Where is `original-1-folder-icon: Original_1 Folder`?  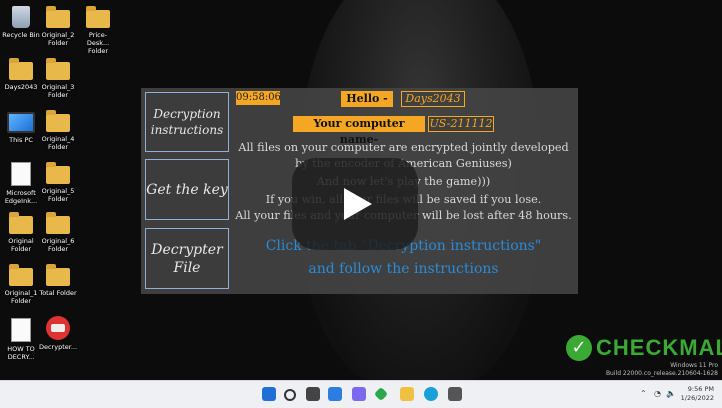 original-1-folder-icon: Original_1 Folder is located at coordinates (21, 284).